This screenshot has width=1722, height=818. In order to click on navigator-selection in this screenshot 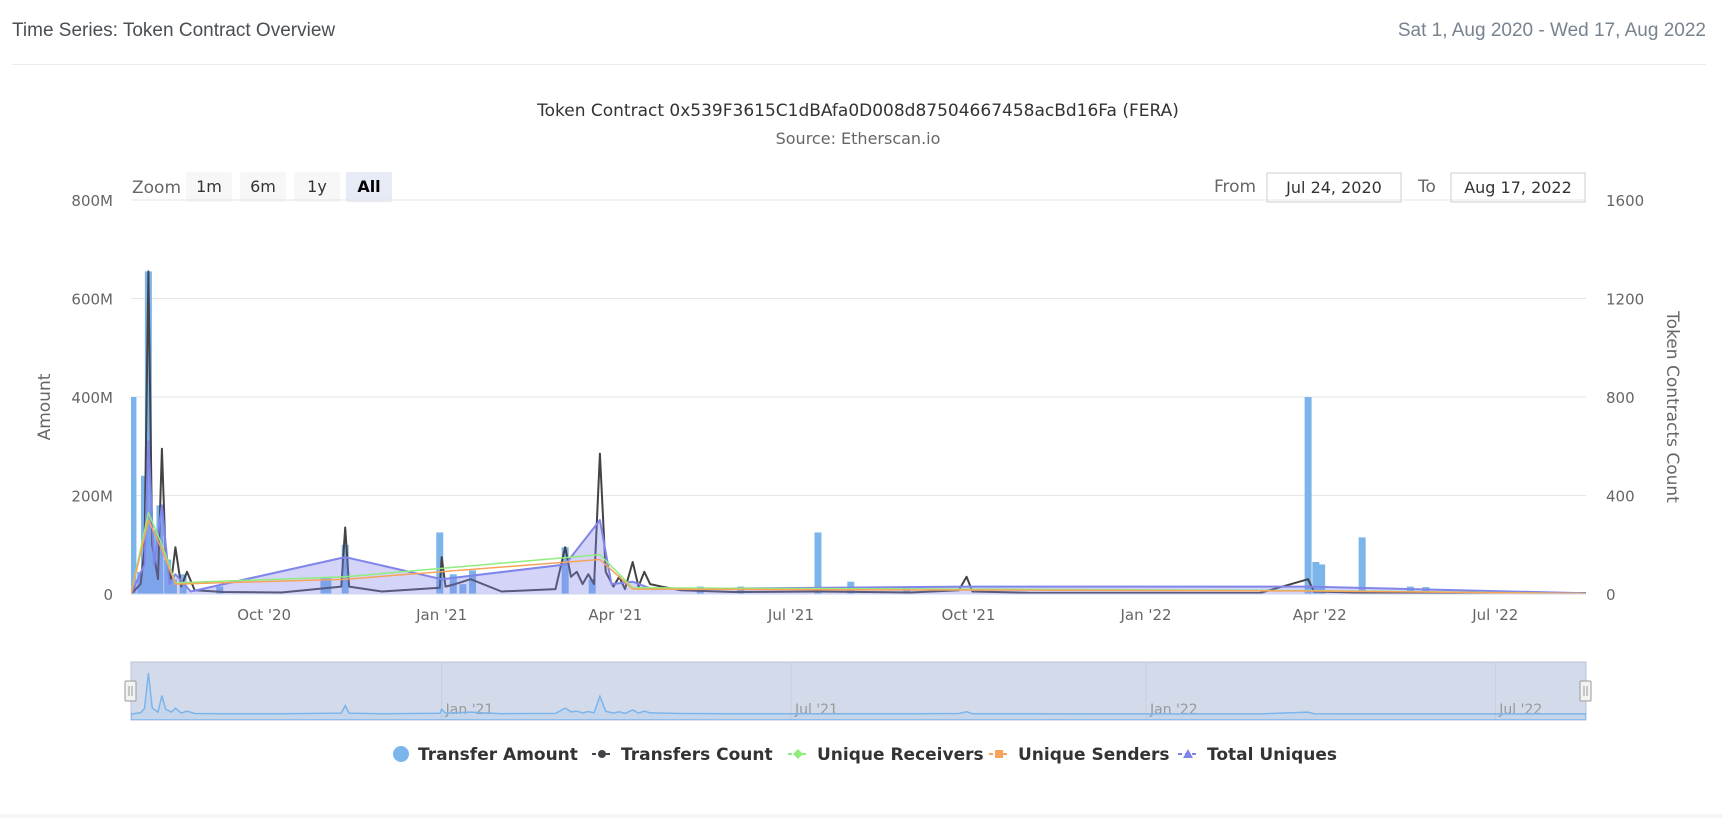, I will do `click(858, 691)`.